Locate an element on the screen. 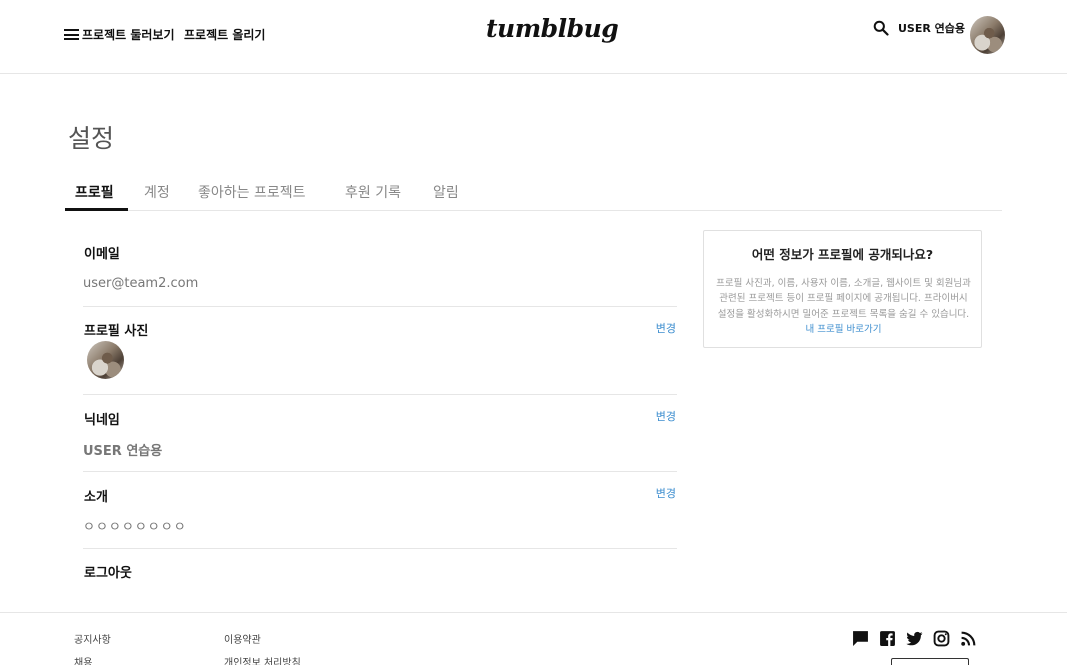 This screenshot has width=1067, height=665. chat-icon is located at coordinates (860, 638).